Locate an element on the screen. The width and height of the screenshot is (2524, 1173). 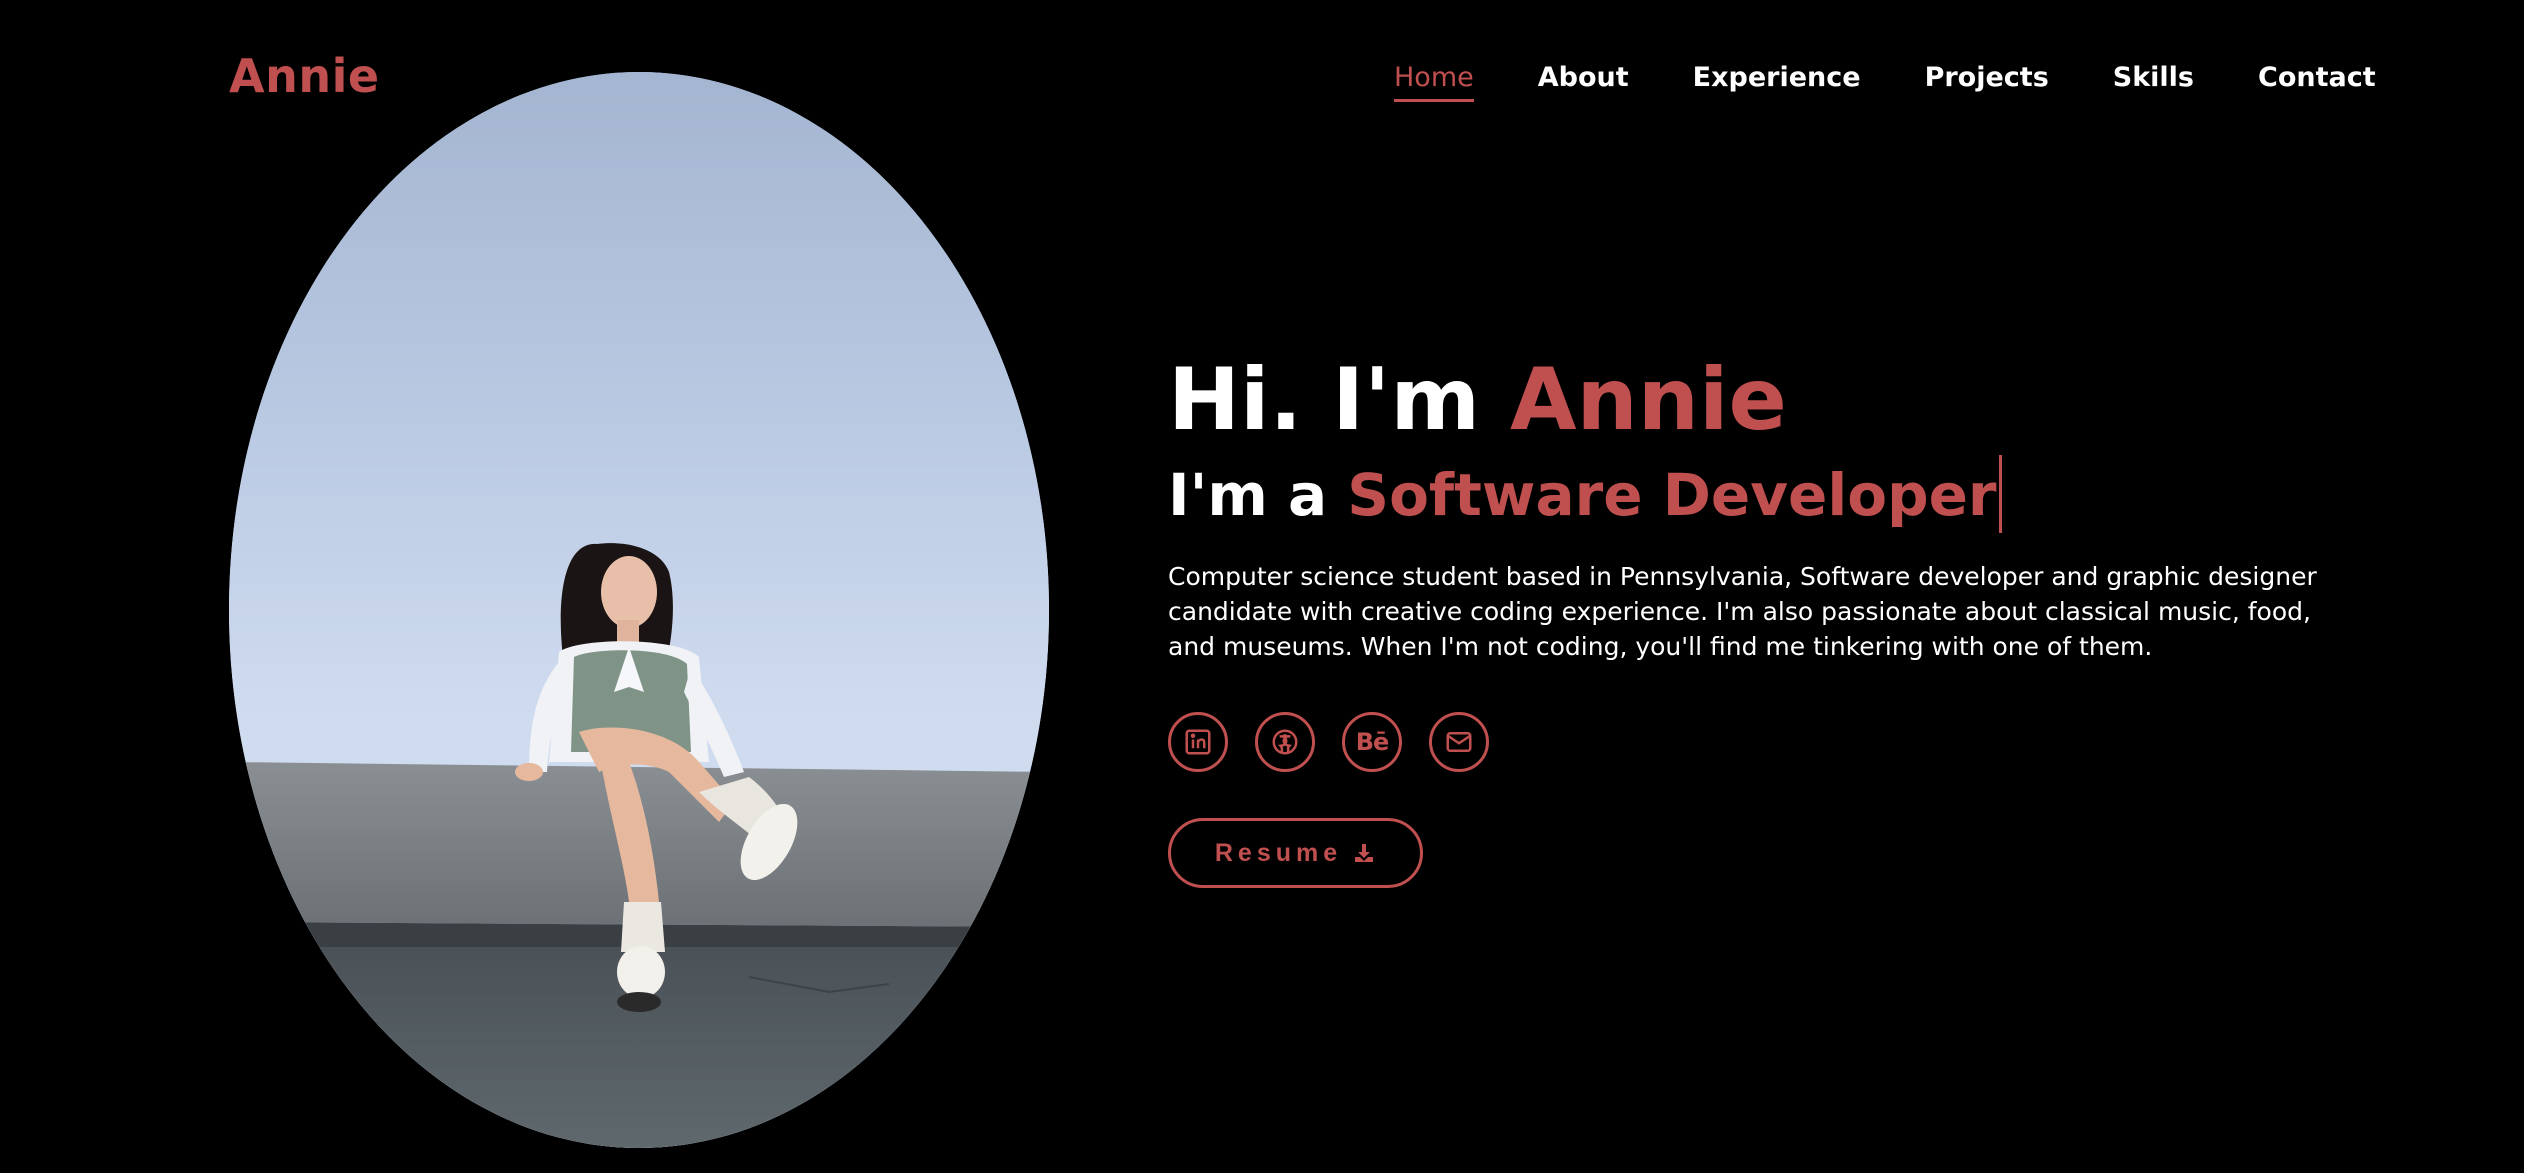
download-icon is located at coordinates (1364, 853).